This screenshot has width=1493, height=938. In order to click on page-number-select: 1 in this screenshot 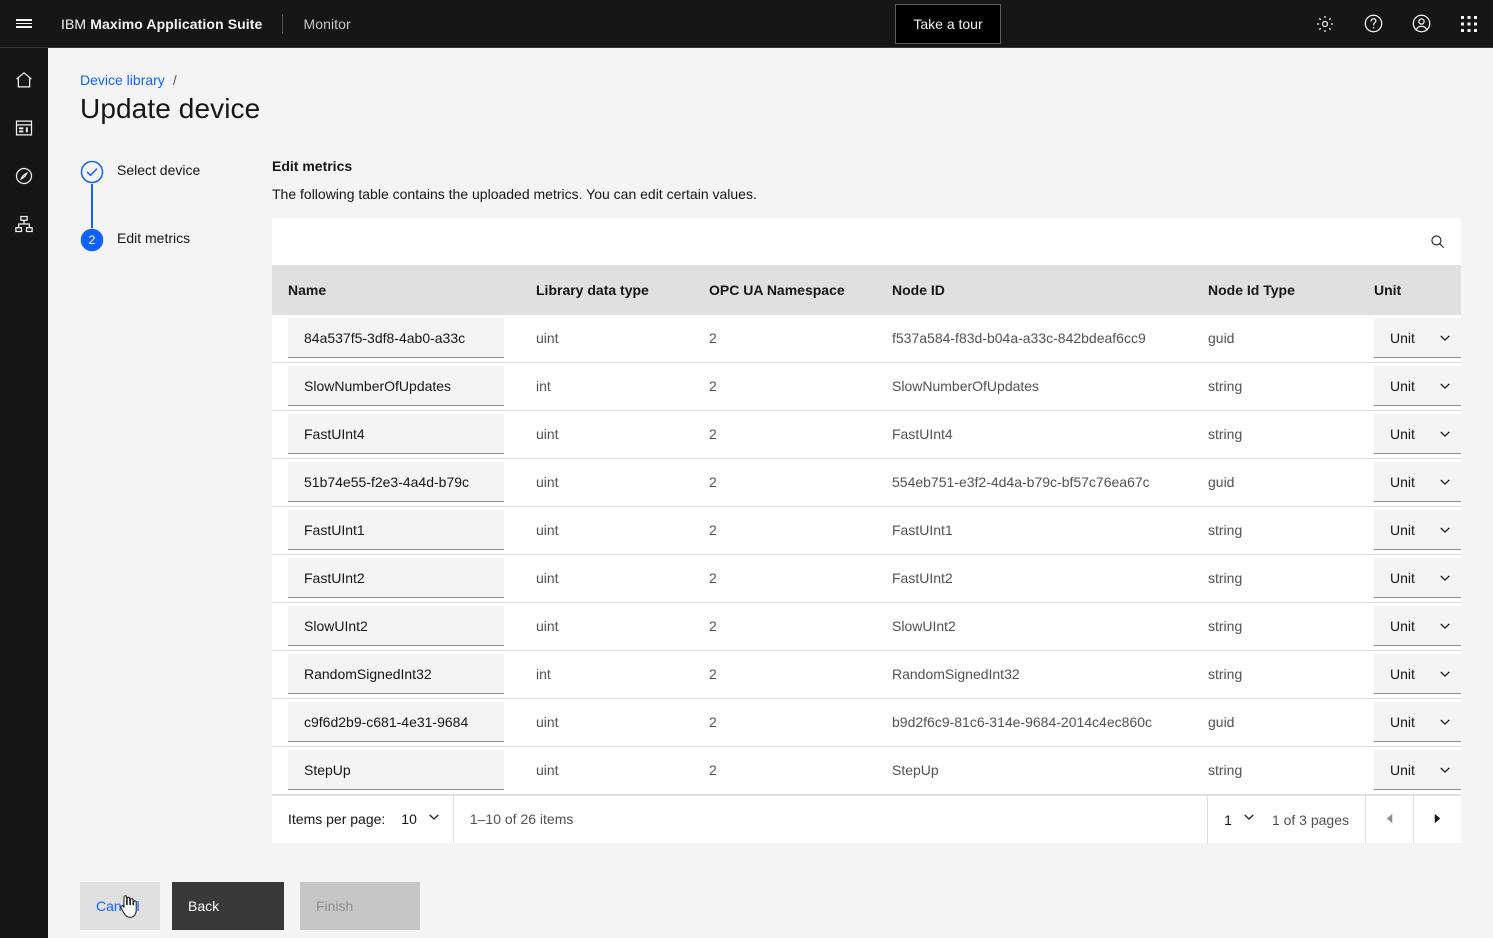, I will do `click(1238, 820)`.